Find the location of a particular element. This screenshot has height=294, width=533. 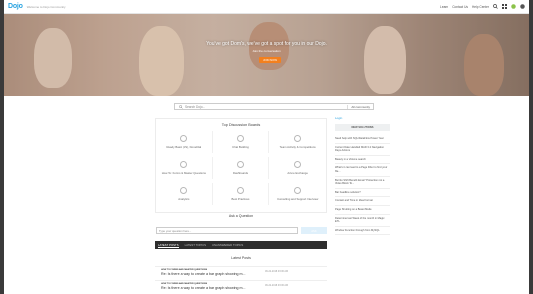

join-now-button: JOIN NOW is located at coordinates (270, 60).